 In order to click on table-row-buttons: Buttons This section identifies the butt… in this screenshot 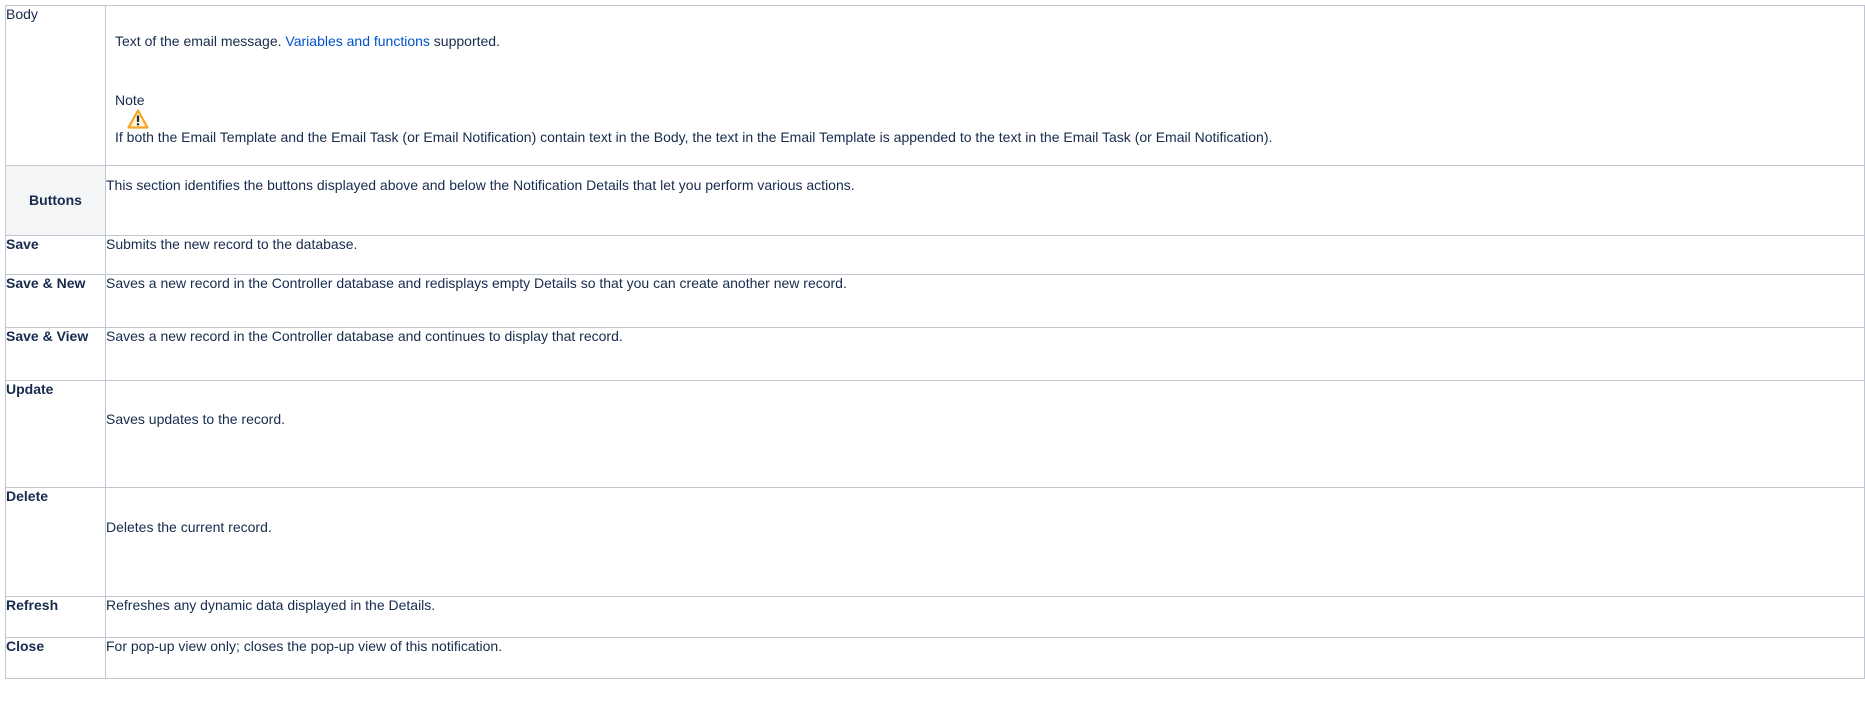, I will do `click(935, 200)`.